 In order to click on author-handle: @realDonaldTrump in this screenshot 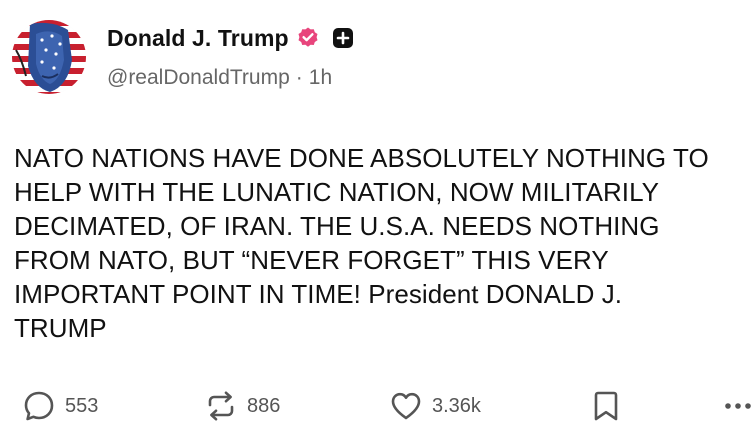, I will do `click(198, 78)`.